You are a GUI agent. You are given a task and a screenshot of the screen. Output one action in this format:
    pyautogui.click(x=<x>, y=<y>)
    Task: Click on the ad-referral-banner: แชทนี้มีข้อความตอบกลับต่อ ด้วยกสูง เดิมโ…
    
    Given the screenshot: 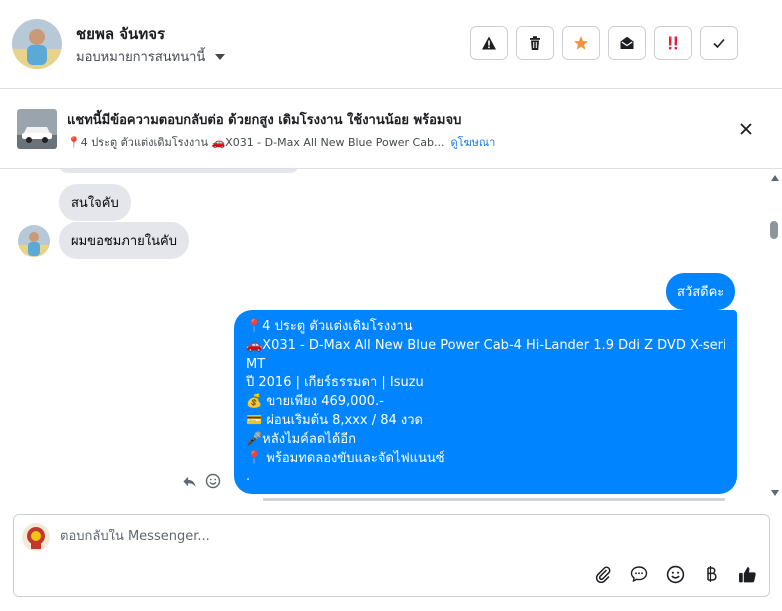 What is the action you would take?
    pyautogui.click(x=391, y=129)
    